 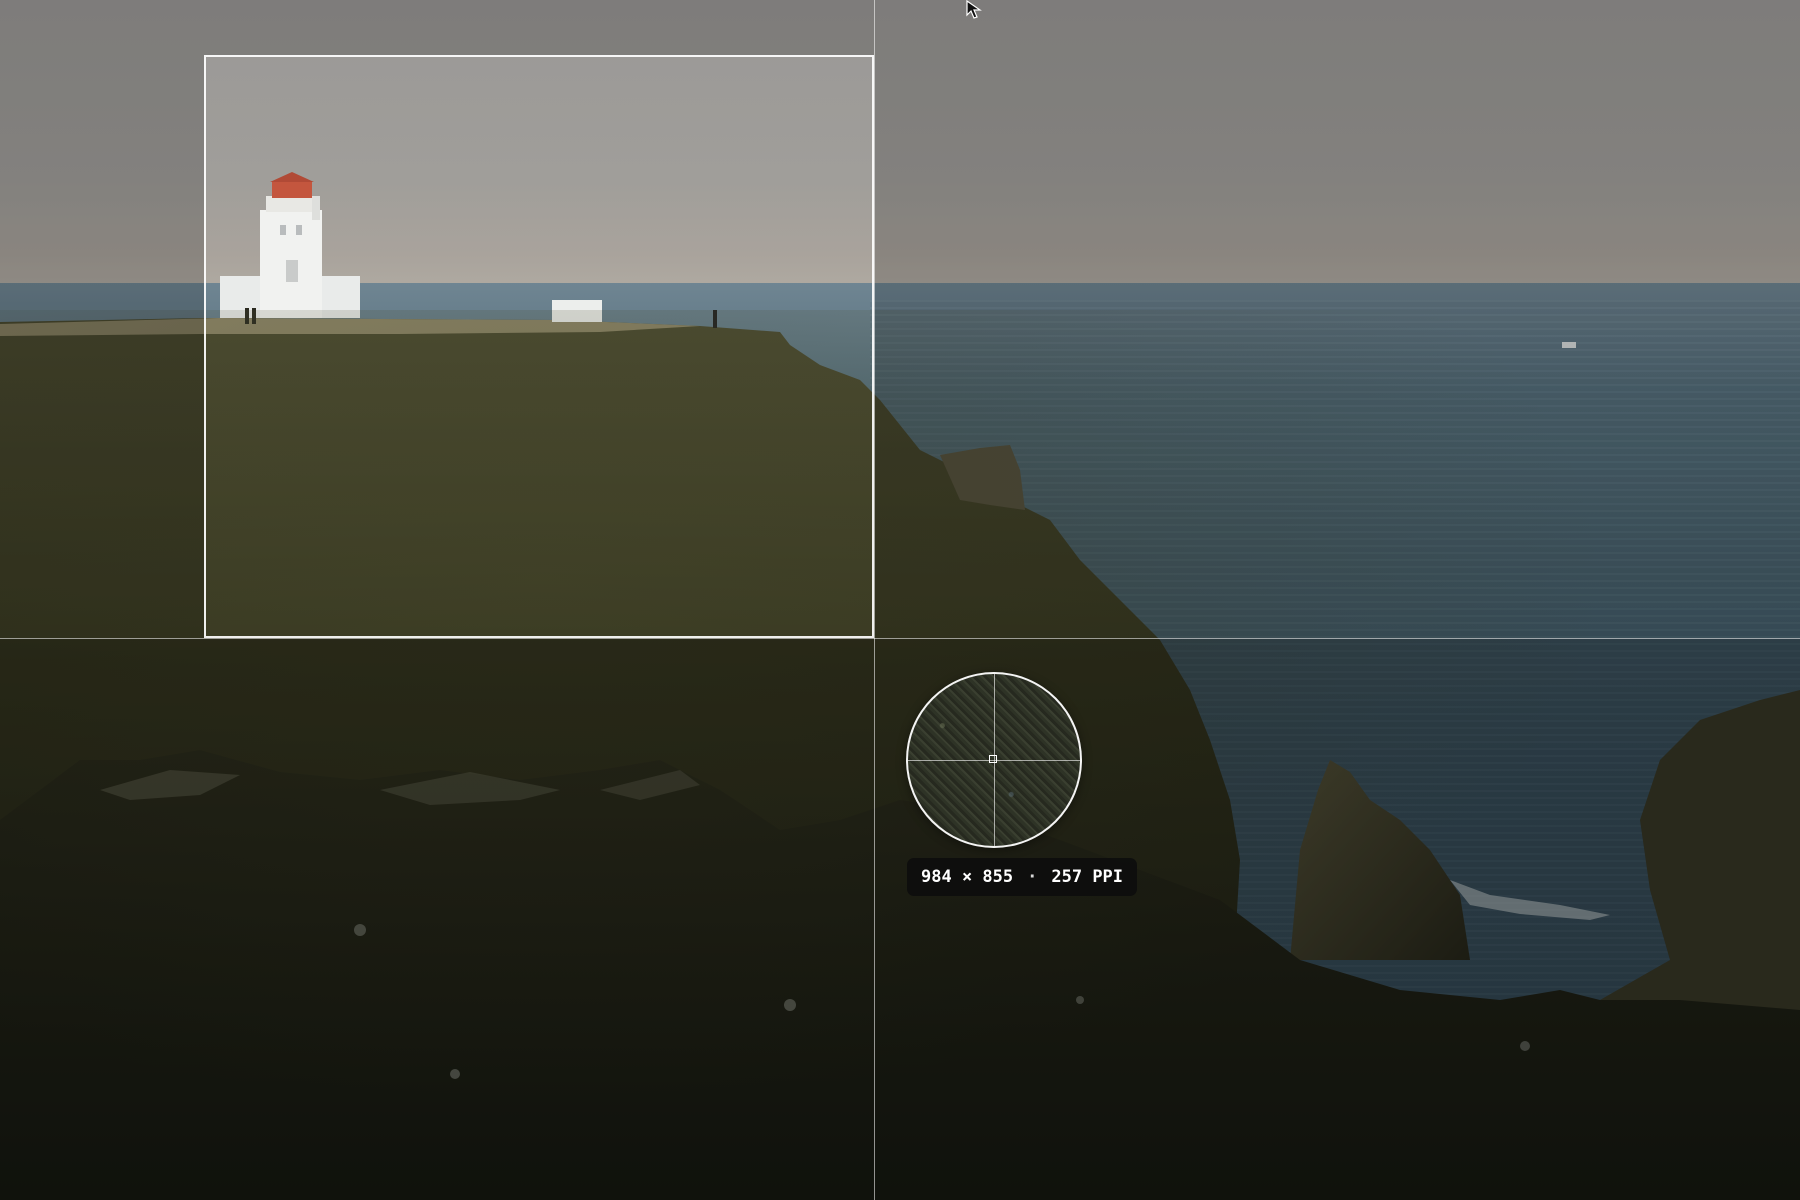 I want to click on selection-dim-left, so click(x=102, y=346).